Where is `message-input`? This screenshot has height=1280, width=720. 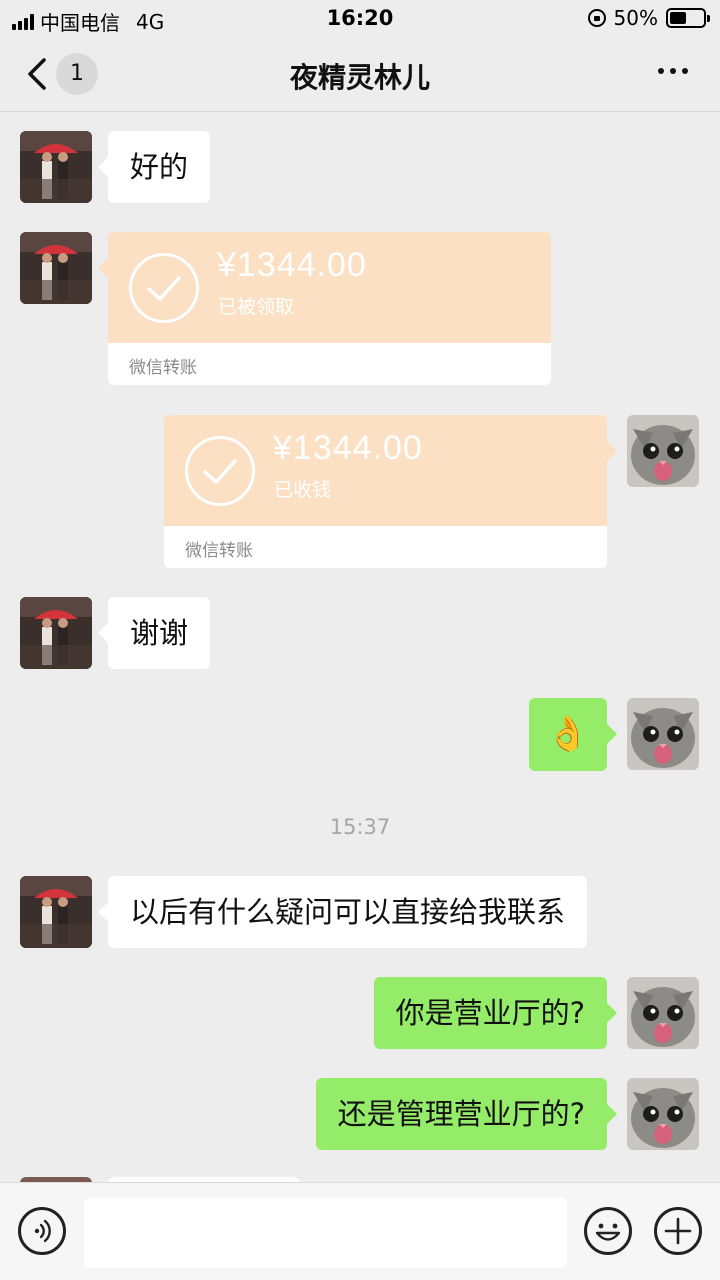 message-input is located at coordinates (325, 1233).